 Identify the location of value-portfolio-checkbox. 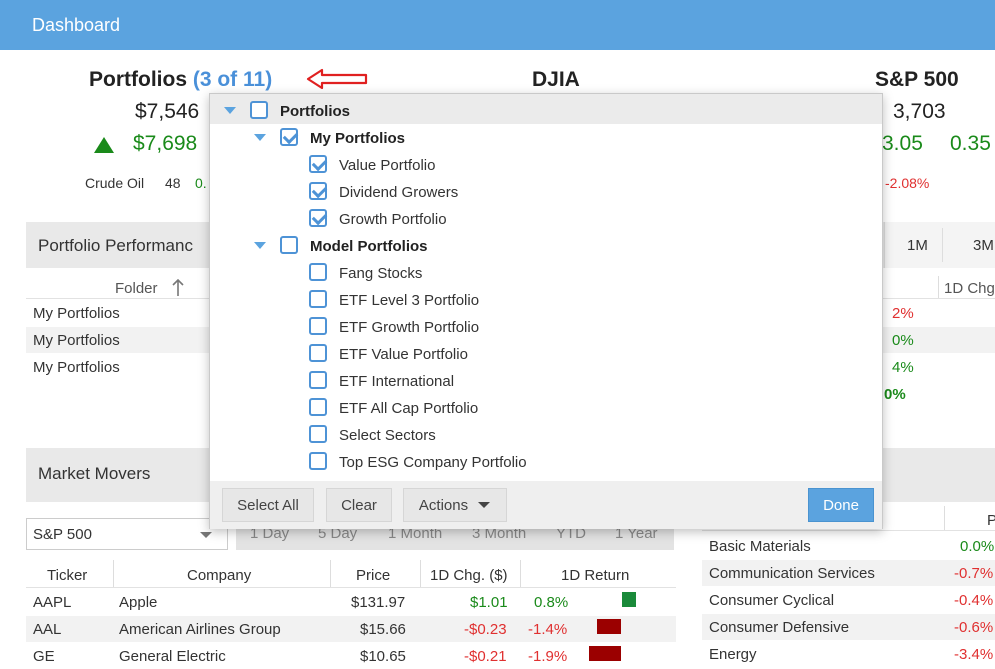
(318, 164).